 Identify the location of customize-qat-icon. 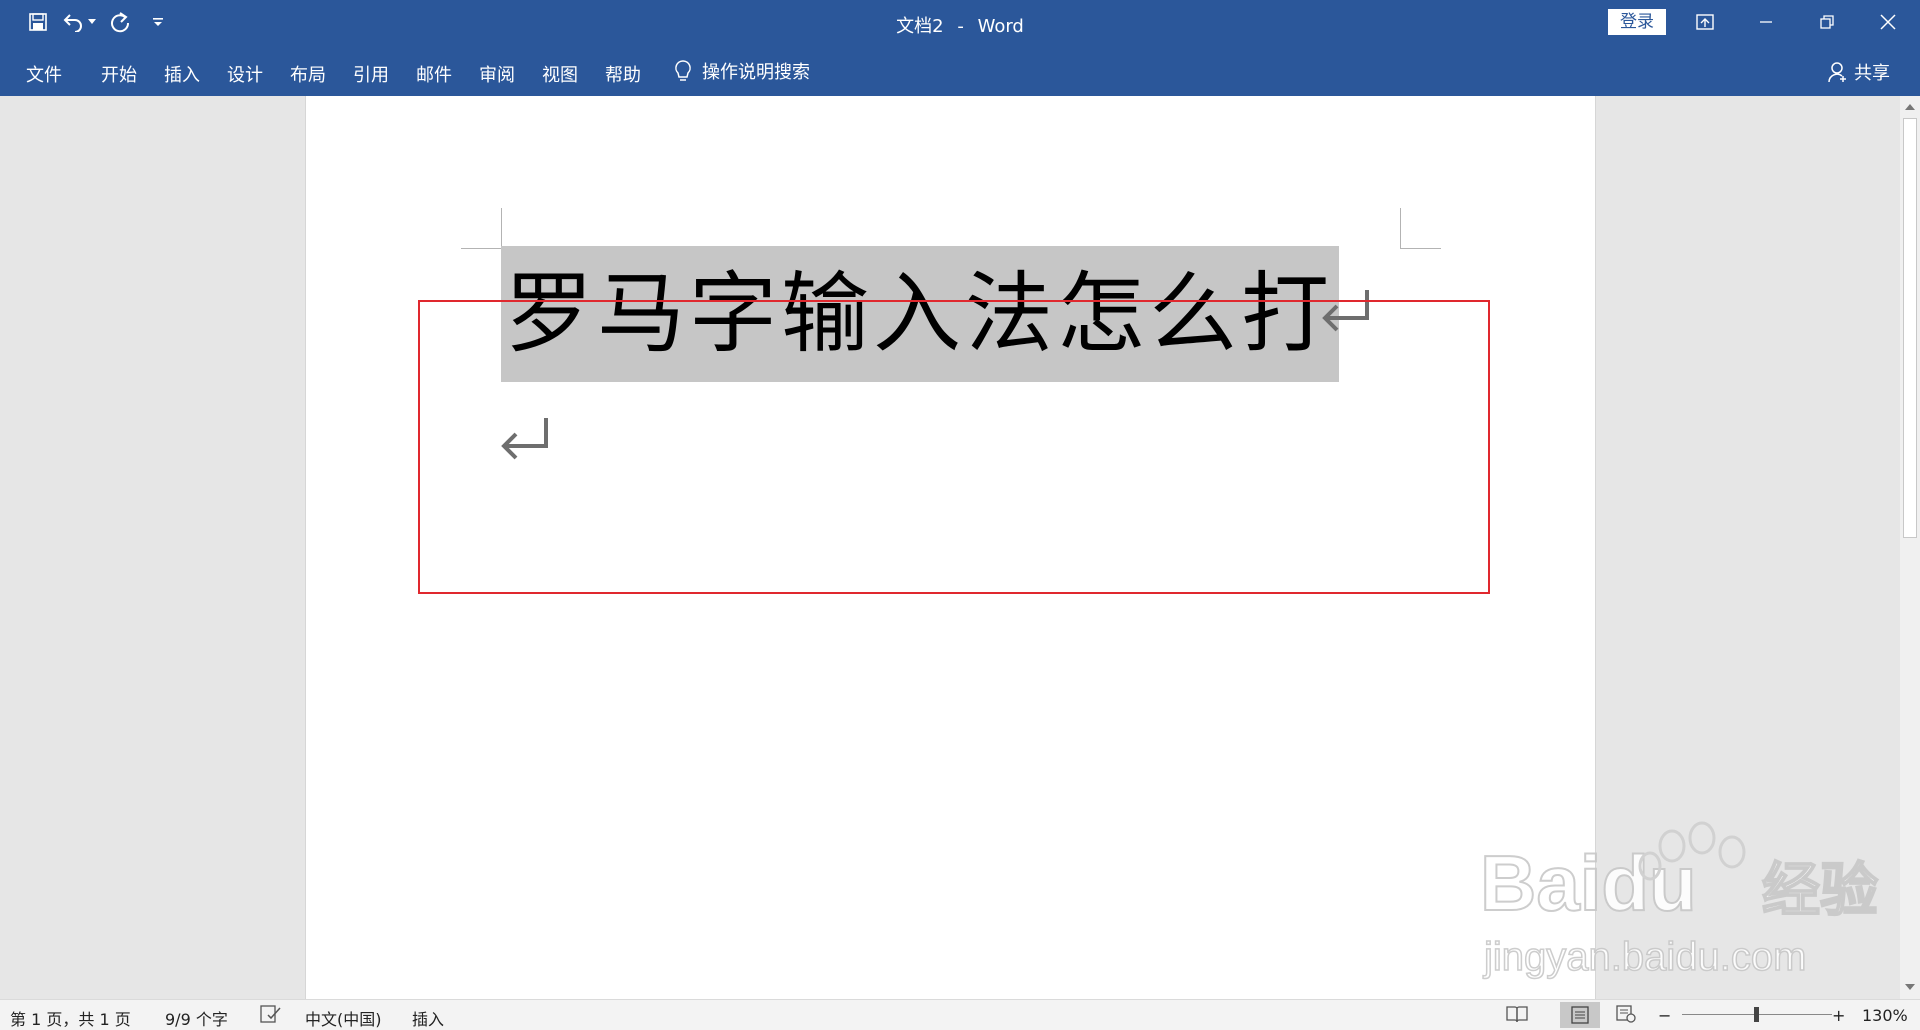
(158, 22).